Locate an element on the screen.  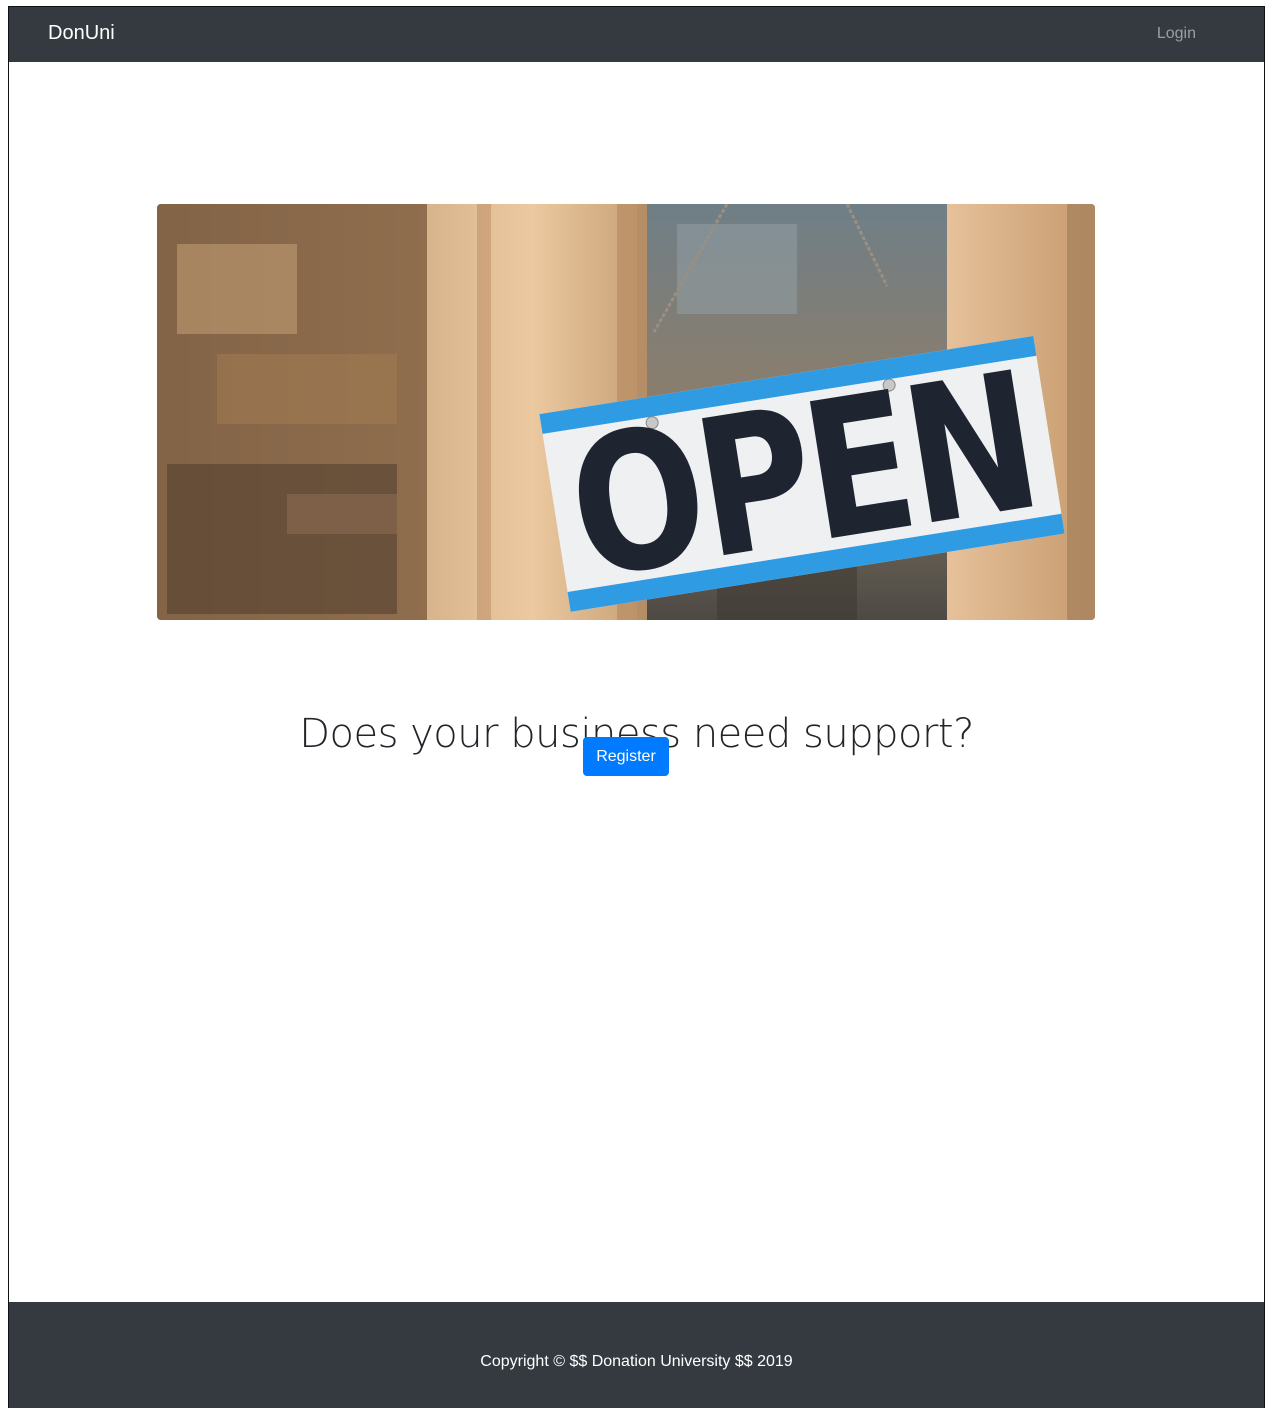
register-button: Register is located at coordinates (626, 756).